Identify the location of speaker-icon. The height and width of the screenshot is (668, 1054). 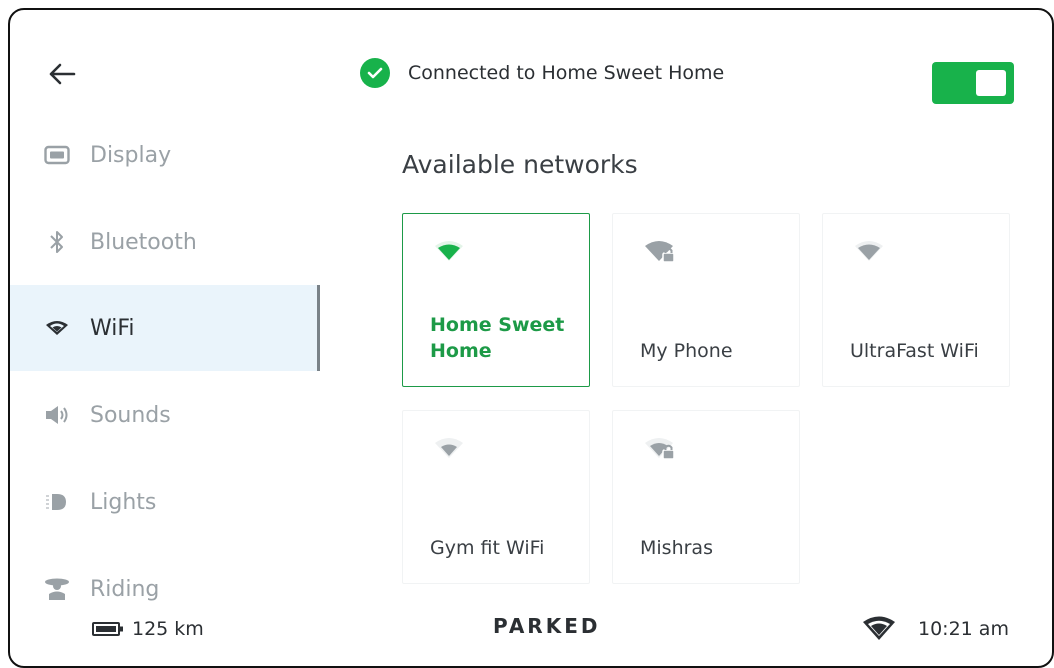
(57, 415).